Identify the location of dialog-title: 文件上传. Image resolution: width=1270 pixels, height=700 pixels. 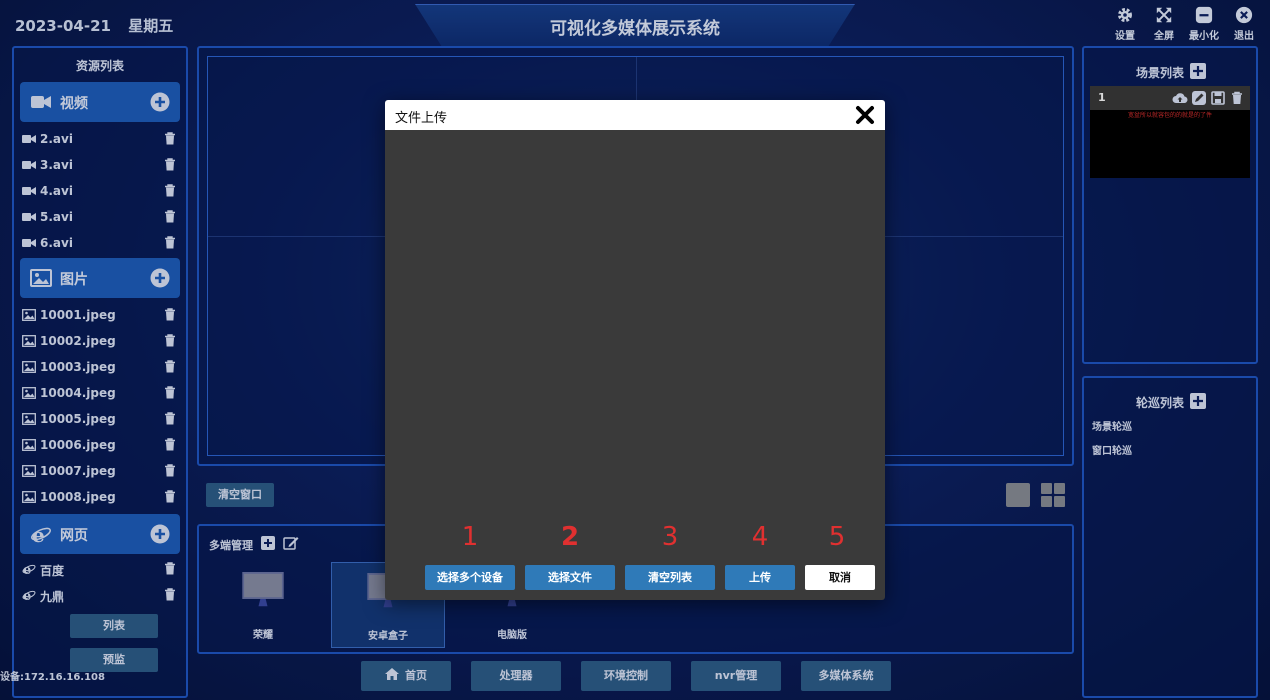
(421, 118).